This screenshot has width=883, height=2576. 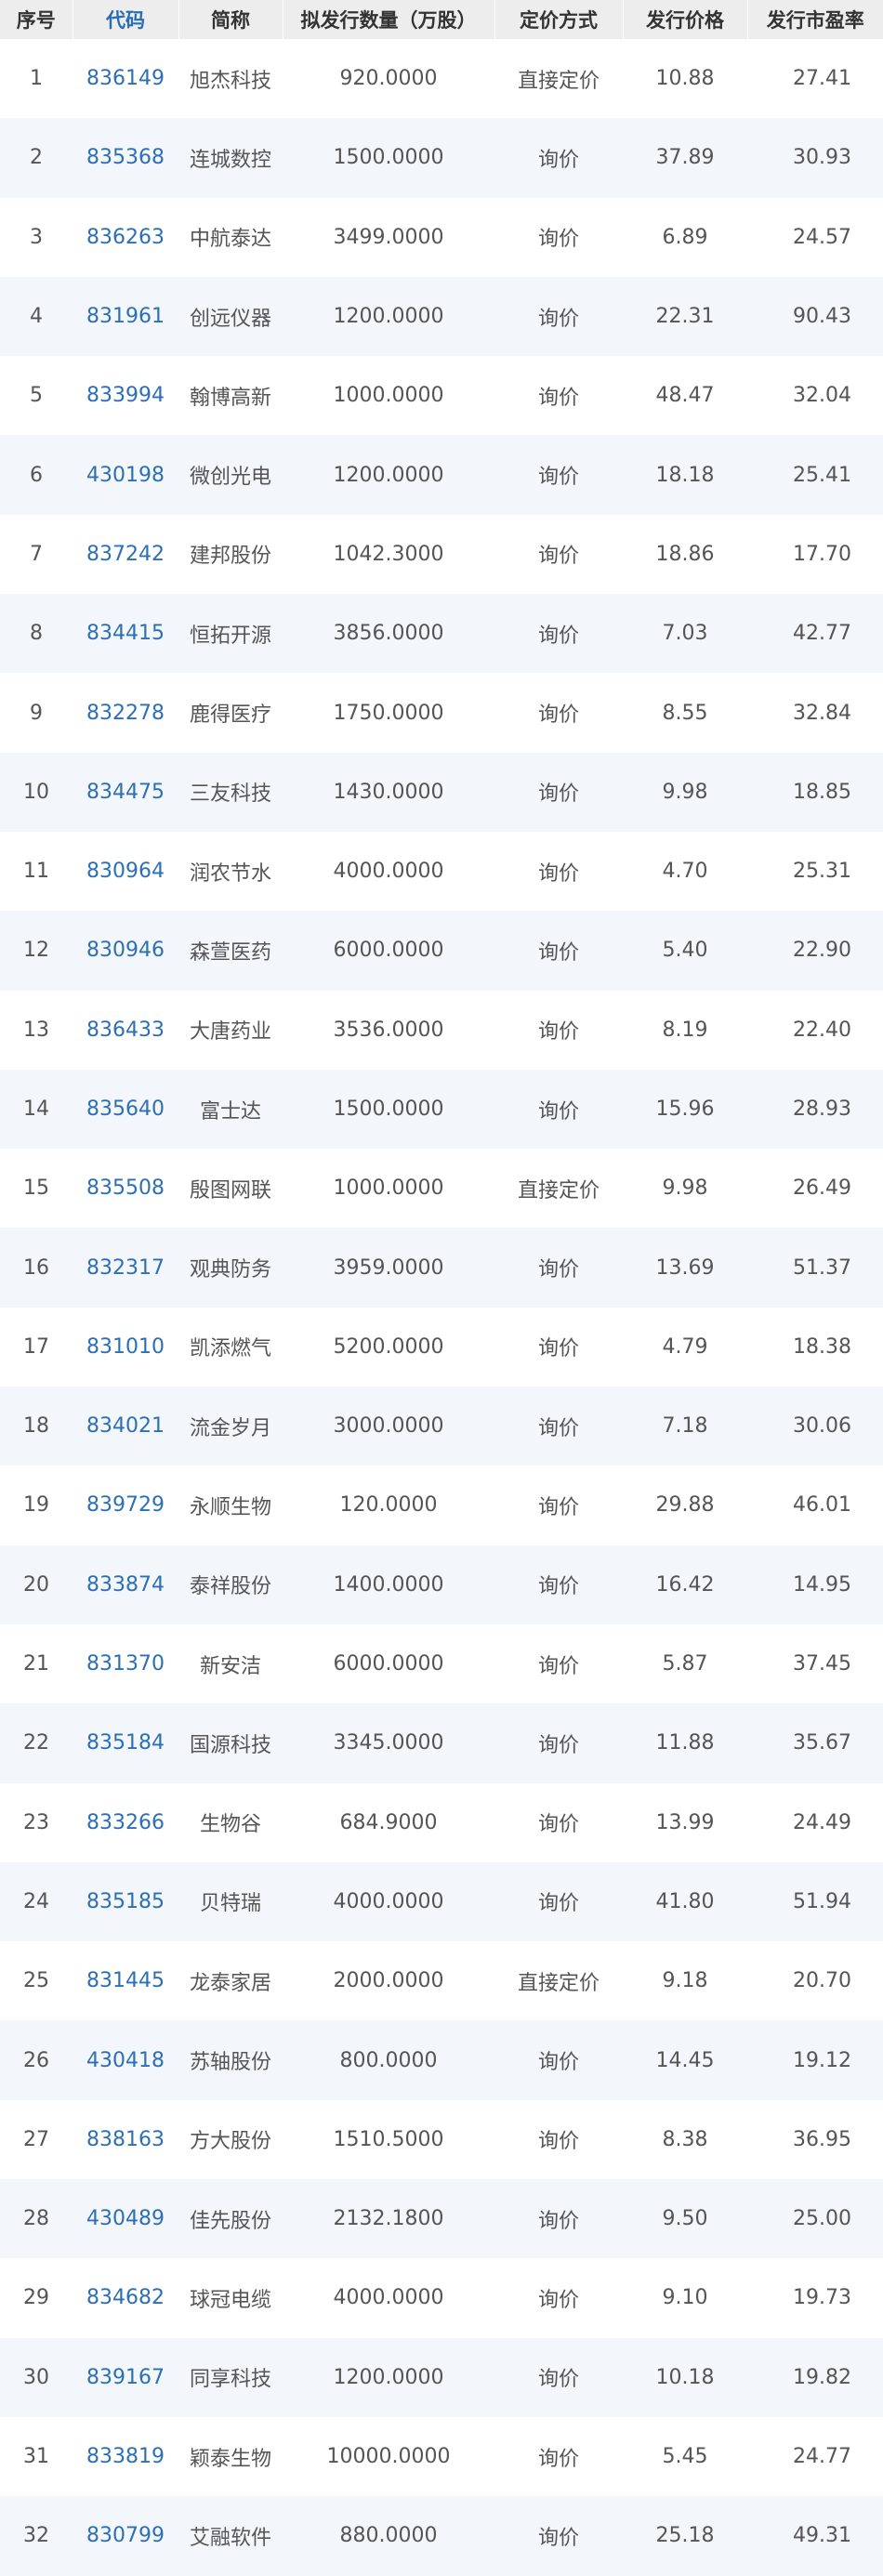 What do you see at coordinates (822, 1109) in the screenshot?
I see `cell-issue-pe: 28.93` at bounding box center [822, 1109].